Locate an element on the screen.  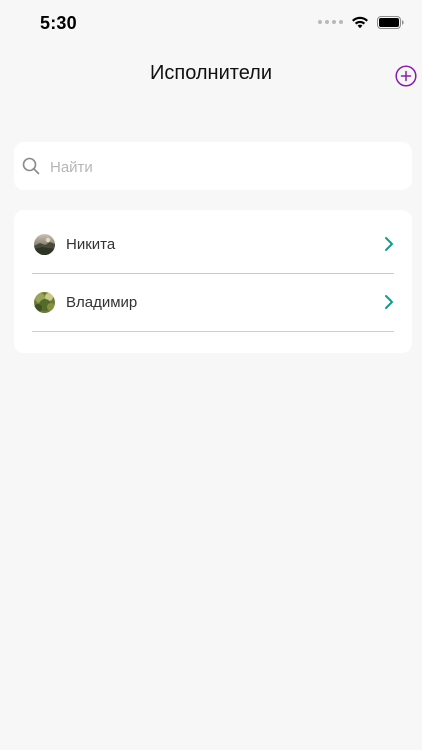
search-bar is located at coordinates (213, 167).